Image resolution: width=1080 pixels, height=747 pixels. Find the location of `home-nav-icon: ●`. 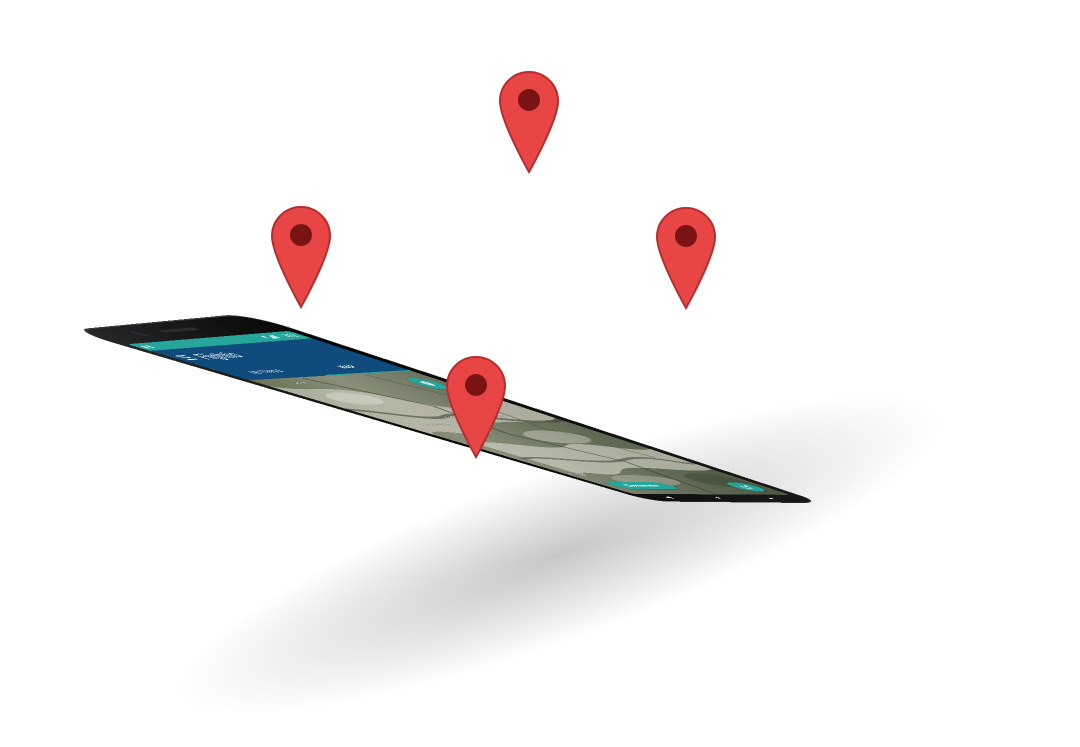

home-nav-icon: ● is located at coordinates (718, 498).